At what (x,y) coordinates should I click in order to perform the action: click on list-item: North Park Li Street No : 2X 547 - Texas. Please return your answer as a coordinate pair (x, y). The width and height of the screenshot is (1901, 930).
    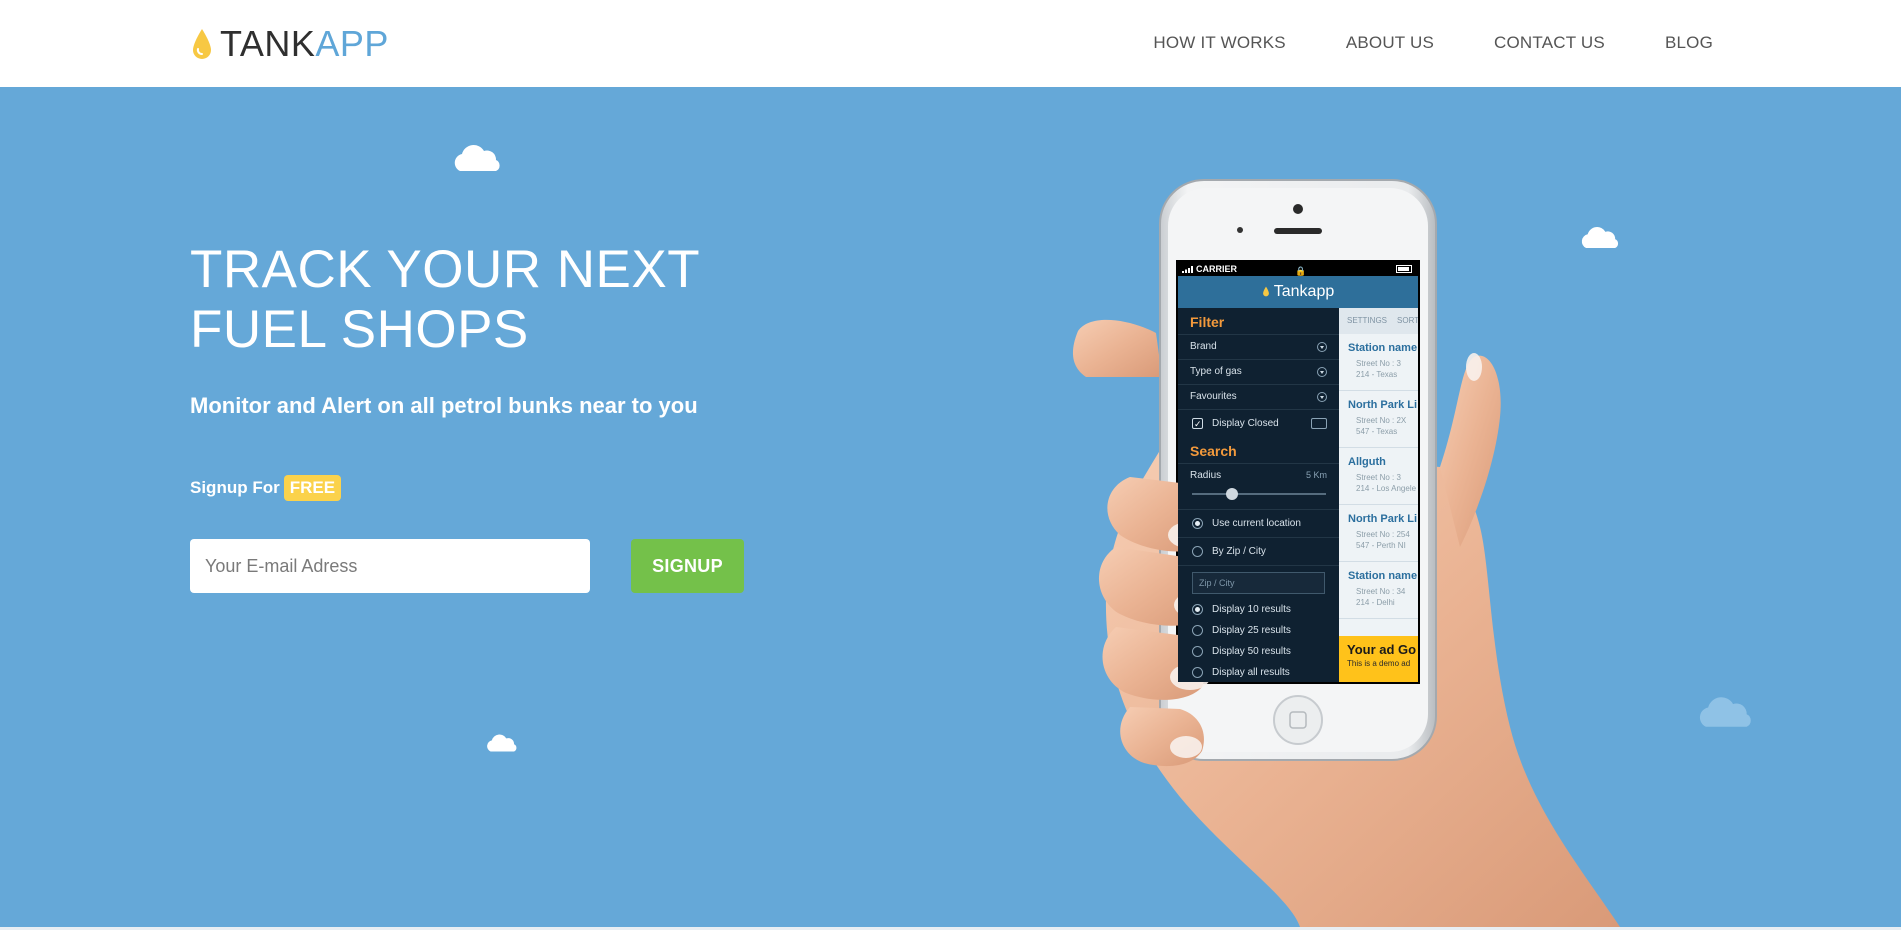
    Looking at the image, I should click on (1378, 419).